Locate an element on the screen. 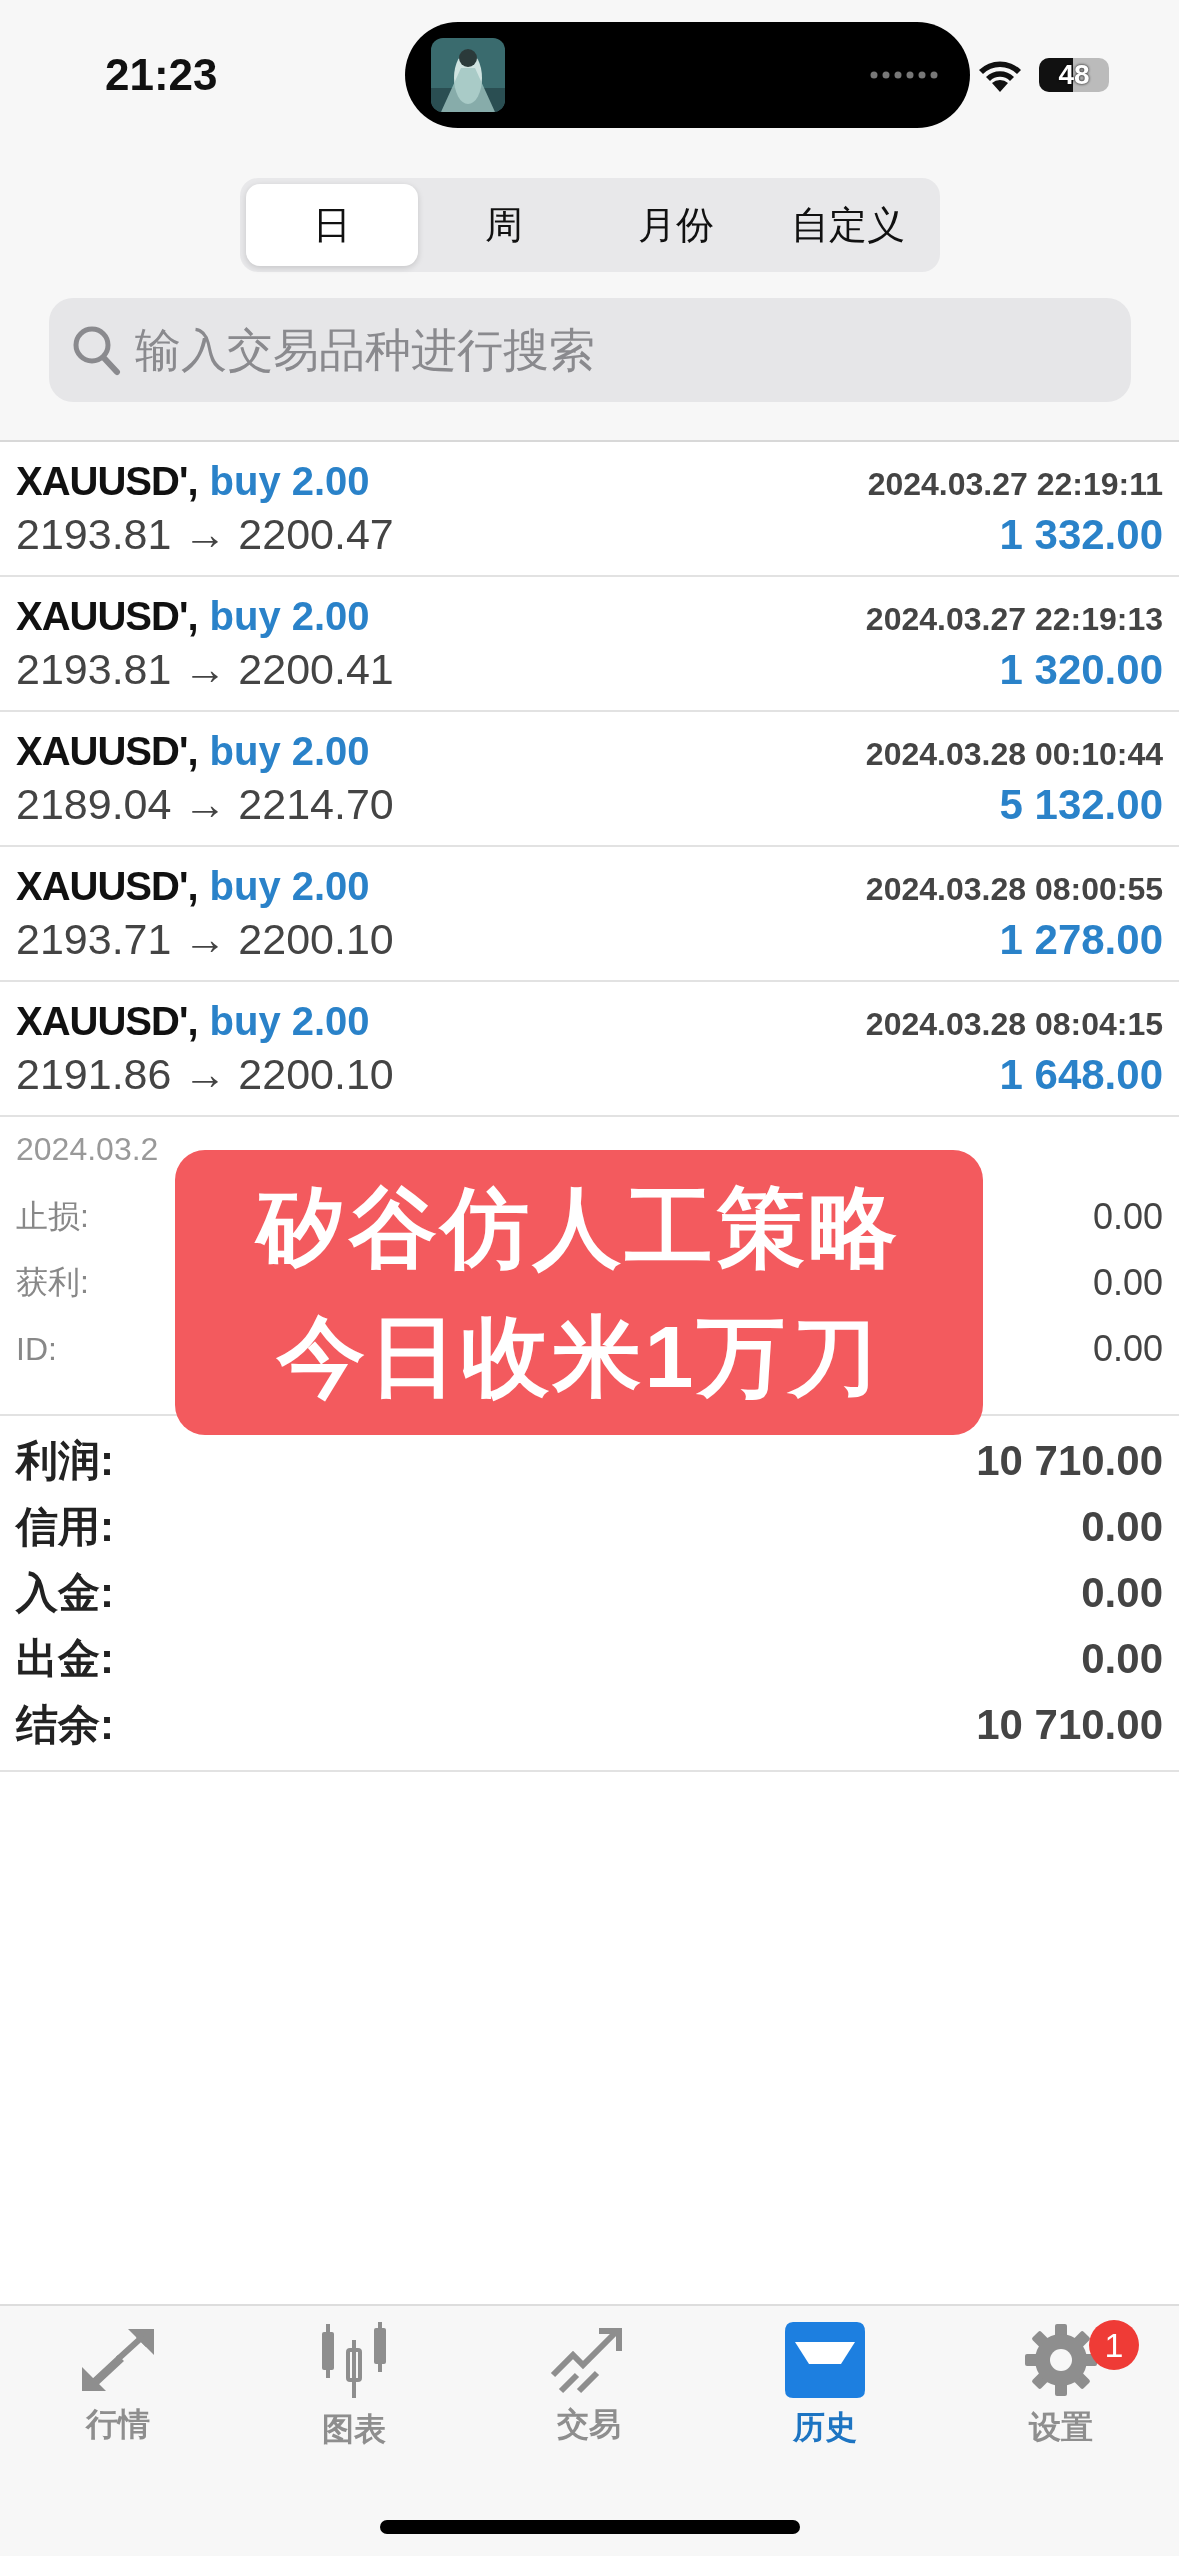  tab-bar-item: 设置 1 is located at coordinates (1061, 2386).